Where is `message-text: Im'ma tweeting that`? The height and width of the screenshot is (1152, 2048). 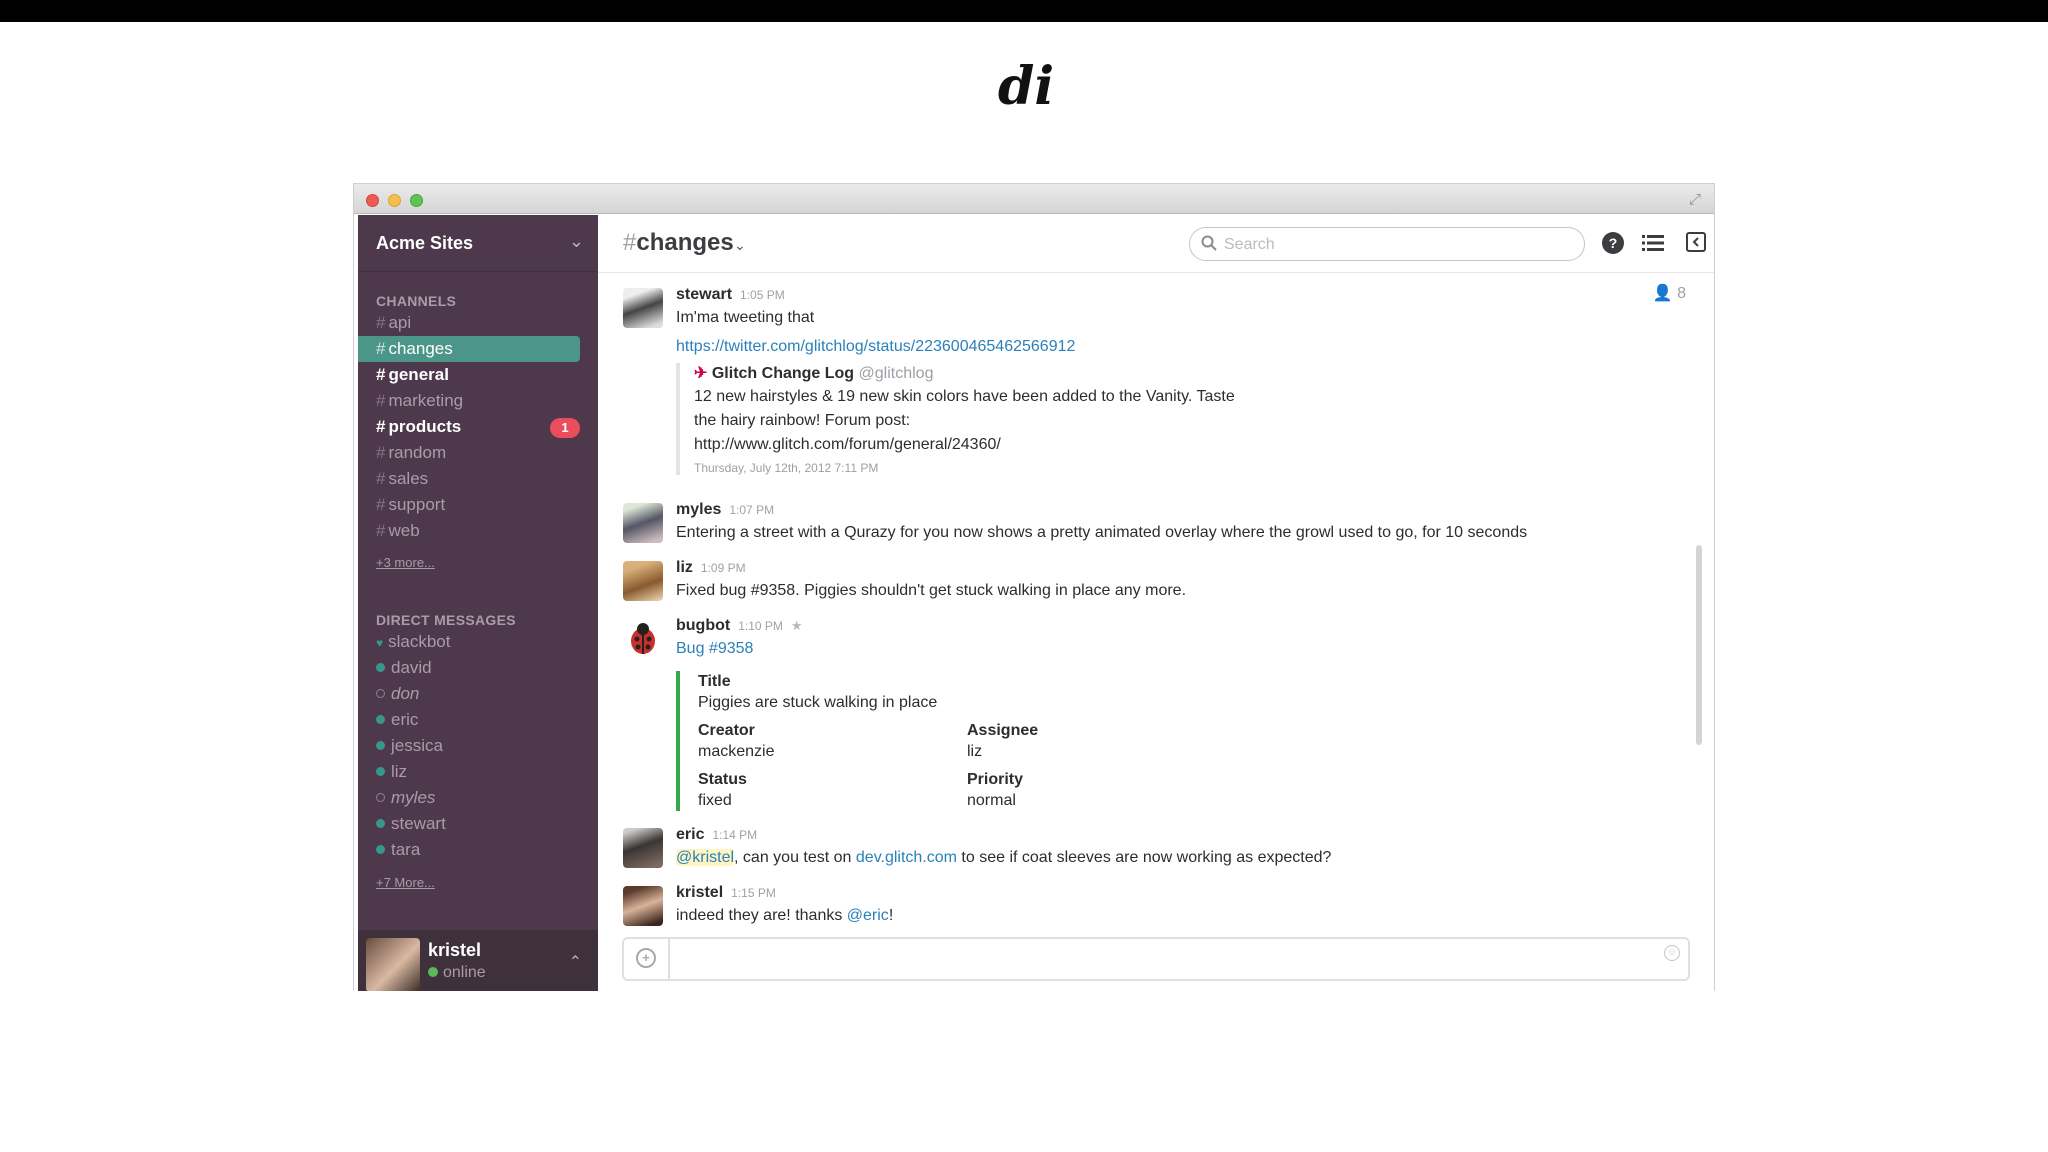 message-text: Im'ma tweeting that is located at coordinates (745, 317).